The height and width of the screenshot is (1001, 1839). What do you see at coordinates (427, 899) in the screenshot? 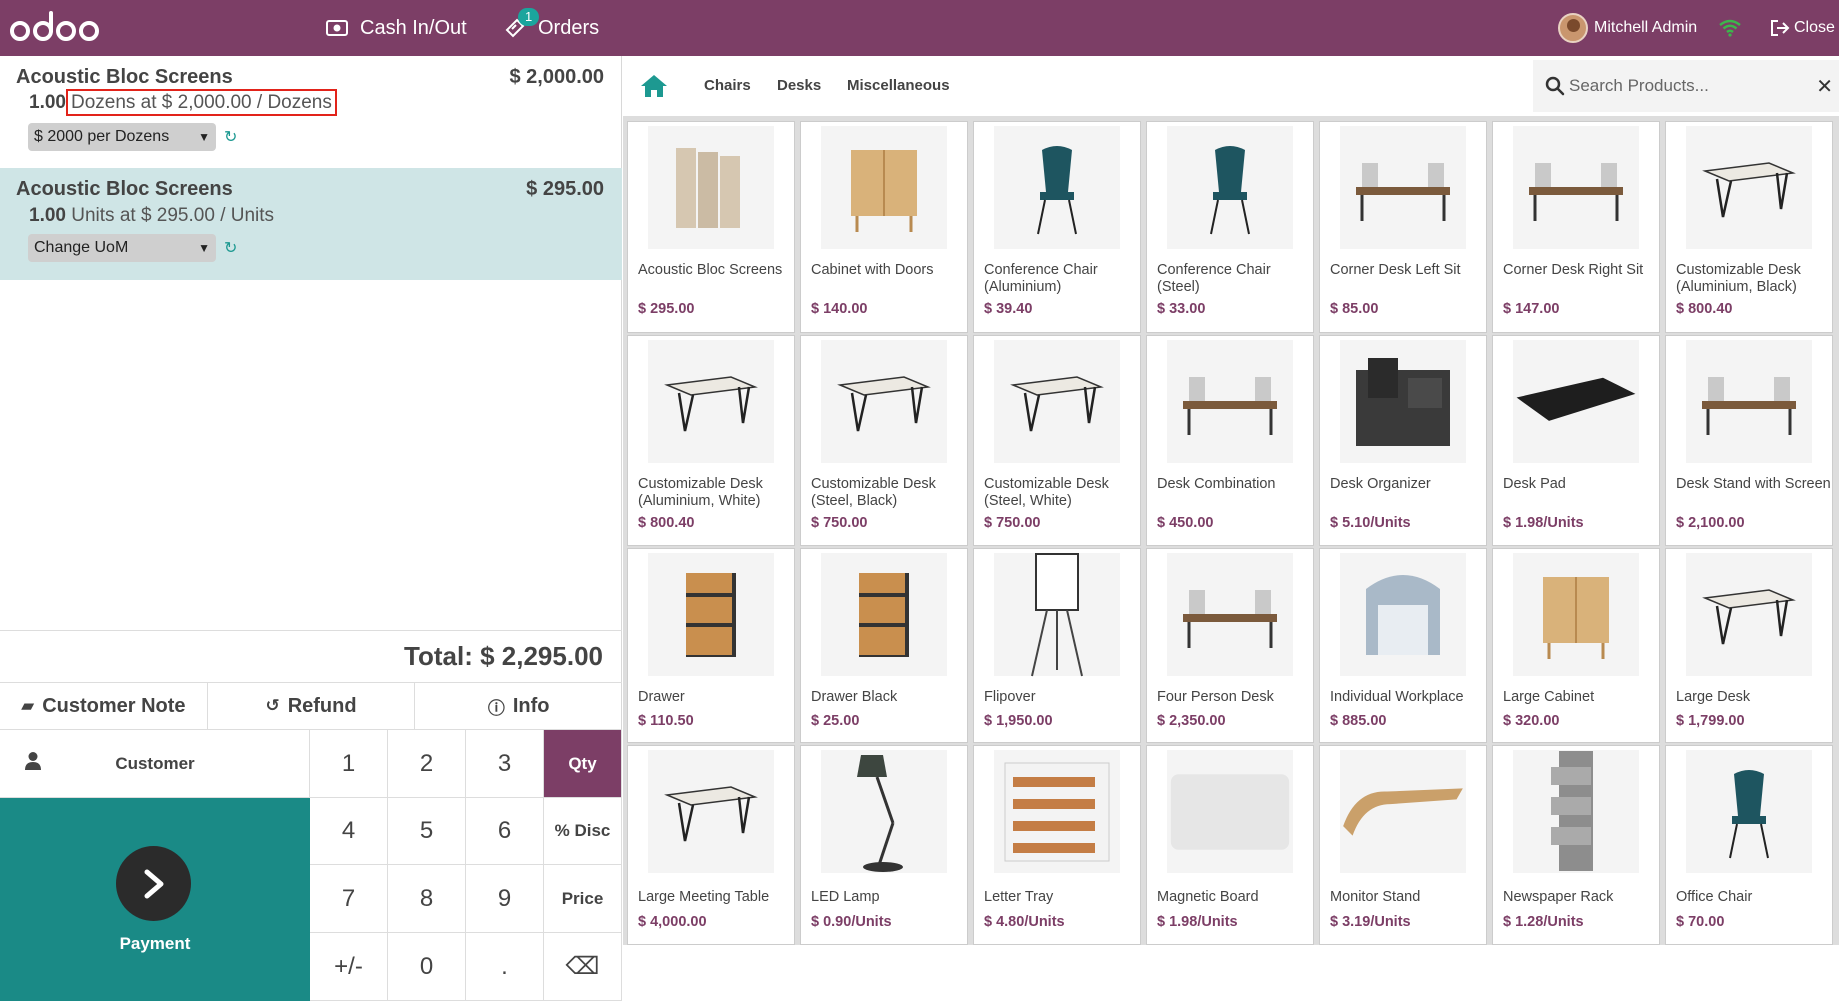
I see `numpad-key-8: 8` at bounding box center [427, 899].